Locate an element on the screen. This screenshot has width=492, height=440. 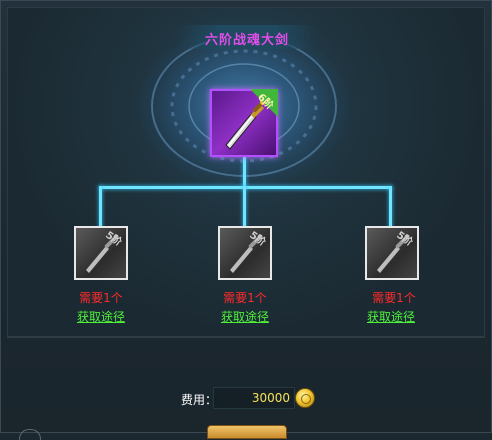
material-slot-1: 5阶 is located at coordinates (101, 253).